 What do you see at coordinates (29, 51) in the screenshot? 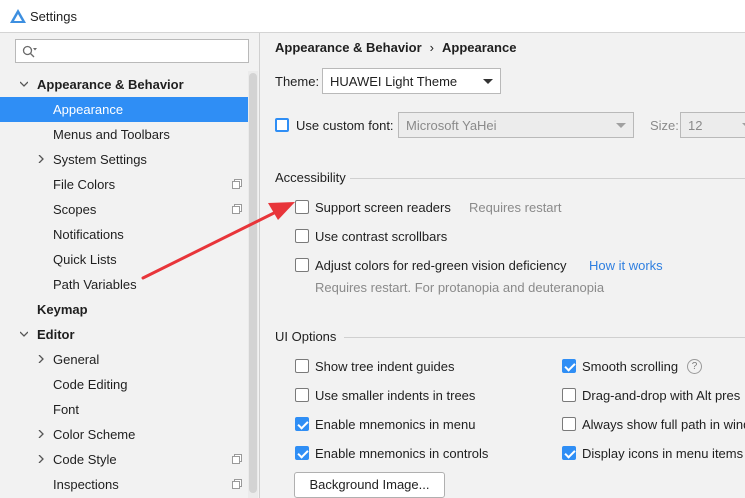
I see `search-icon` at bounding box center [29, 51].